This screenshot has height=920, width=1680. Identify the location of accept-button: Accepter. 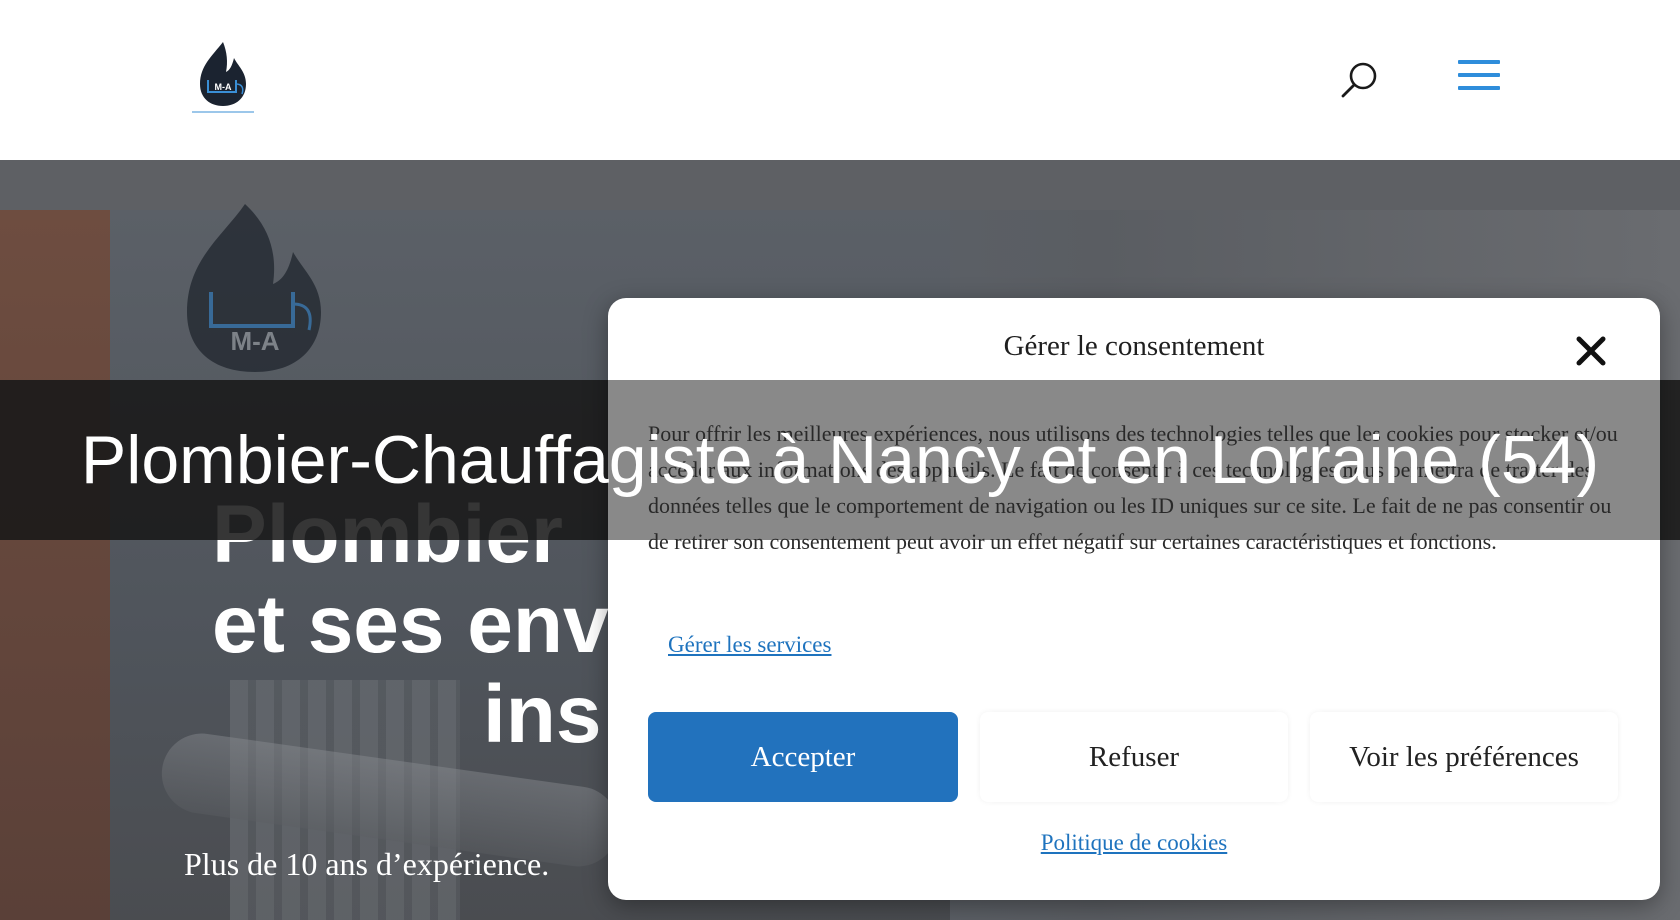
(803, 757).